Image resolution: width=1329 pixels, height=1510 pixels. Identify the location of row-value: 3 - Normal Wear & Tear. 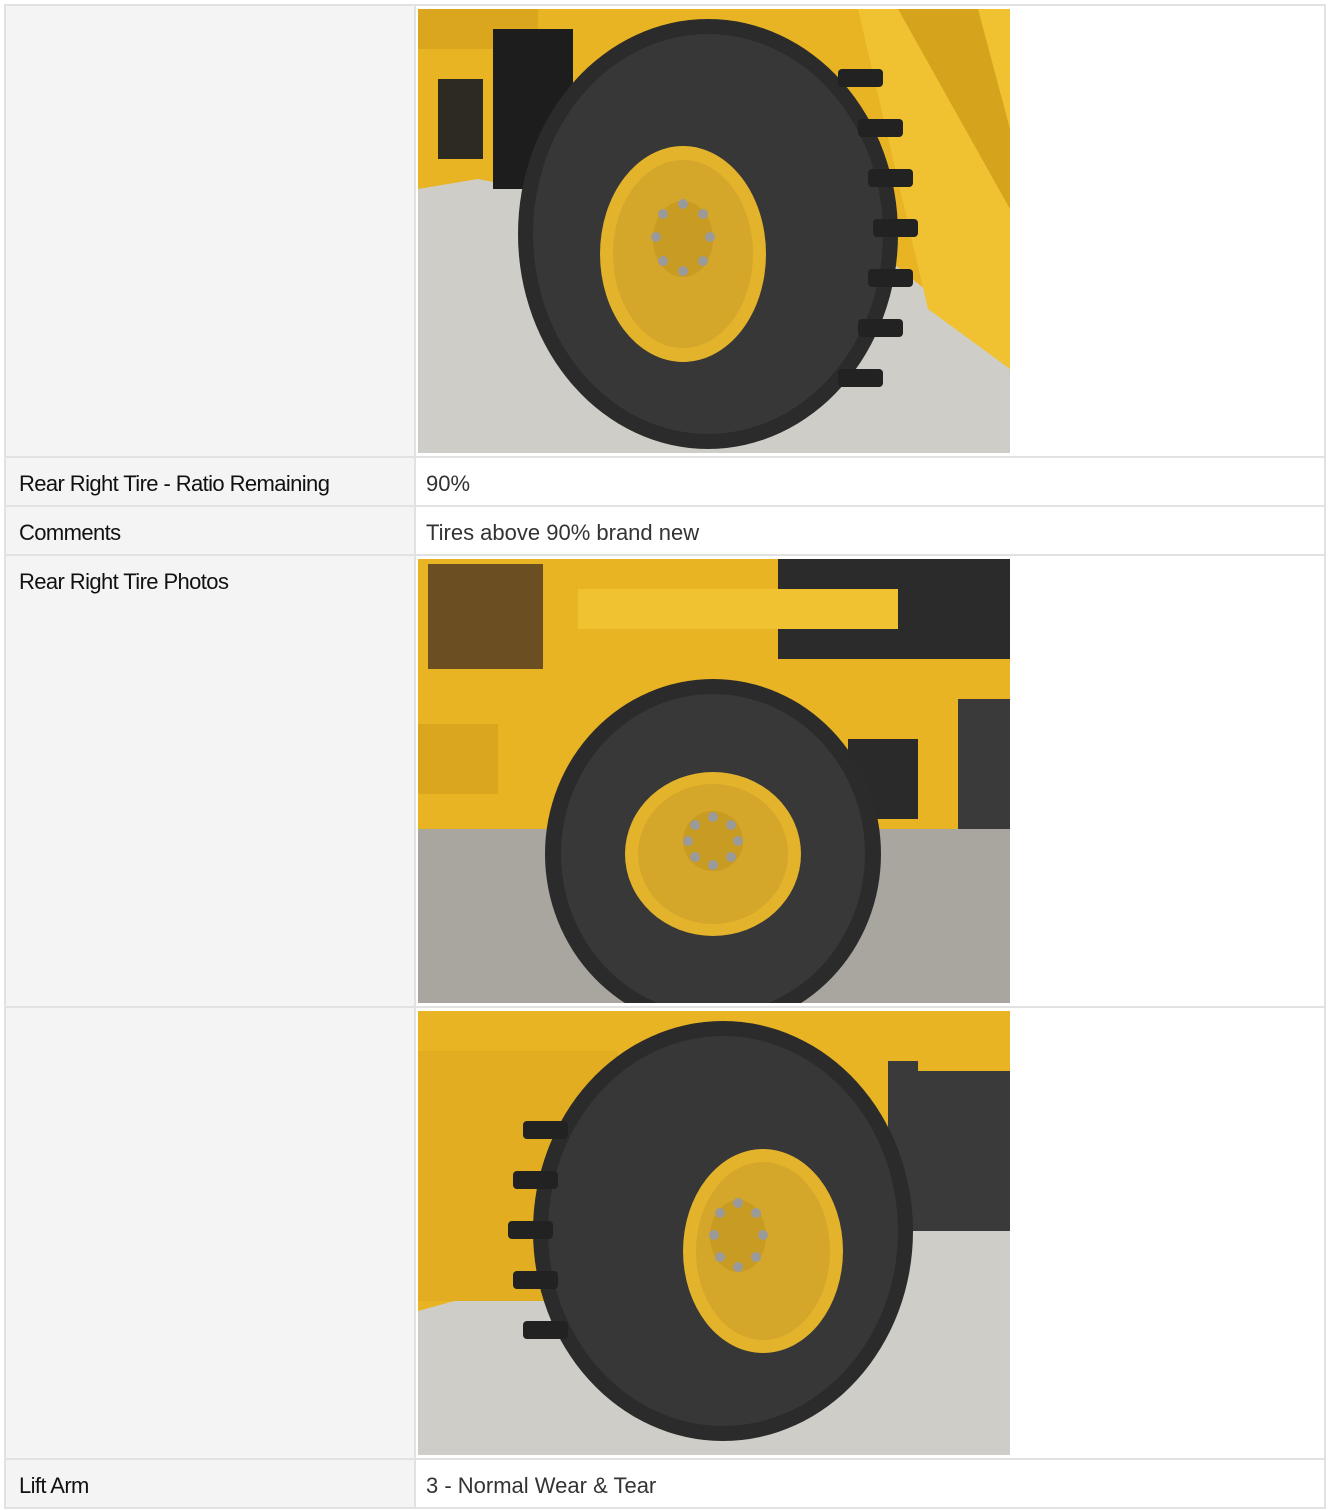
(870, 1483).